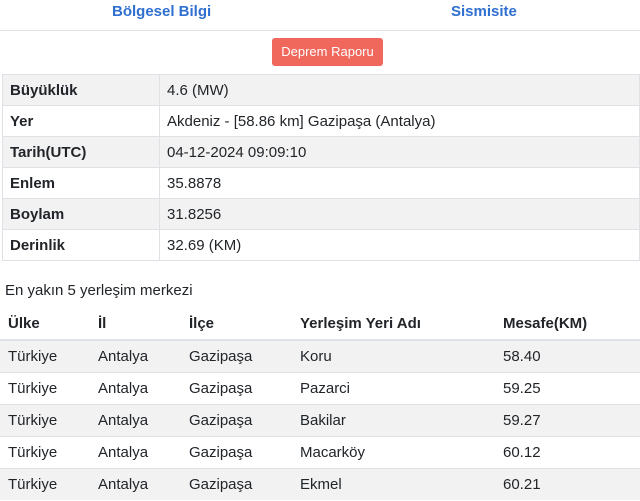 Image resolution: width=640 pixels, height=501 pixels. I want to click on earthquake-report-button: Deprem Raporu, so click(327, 52).